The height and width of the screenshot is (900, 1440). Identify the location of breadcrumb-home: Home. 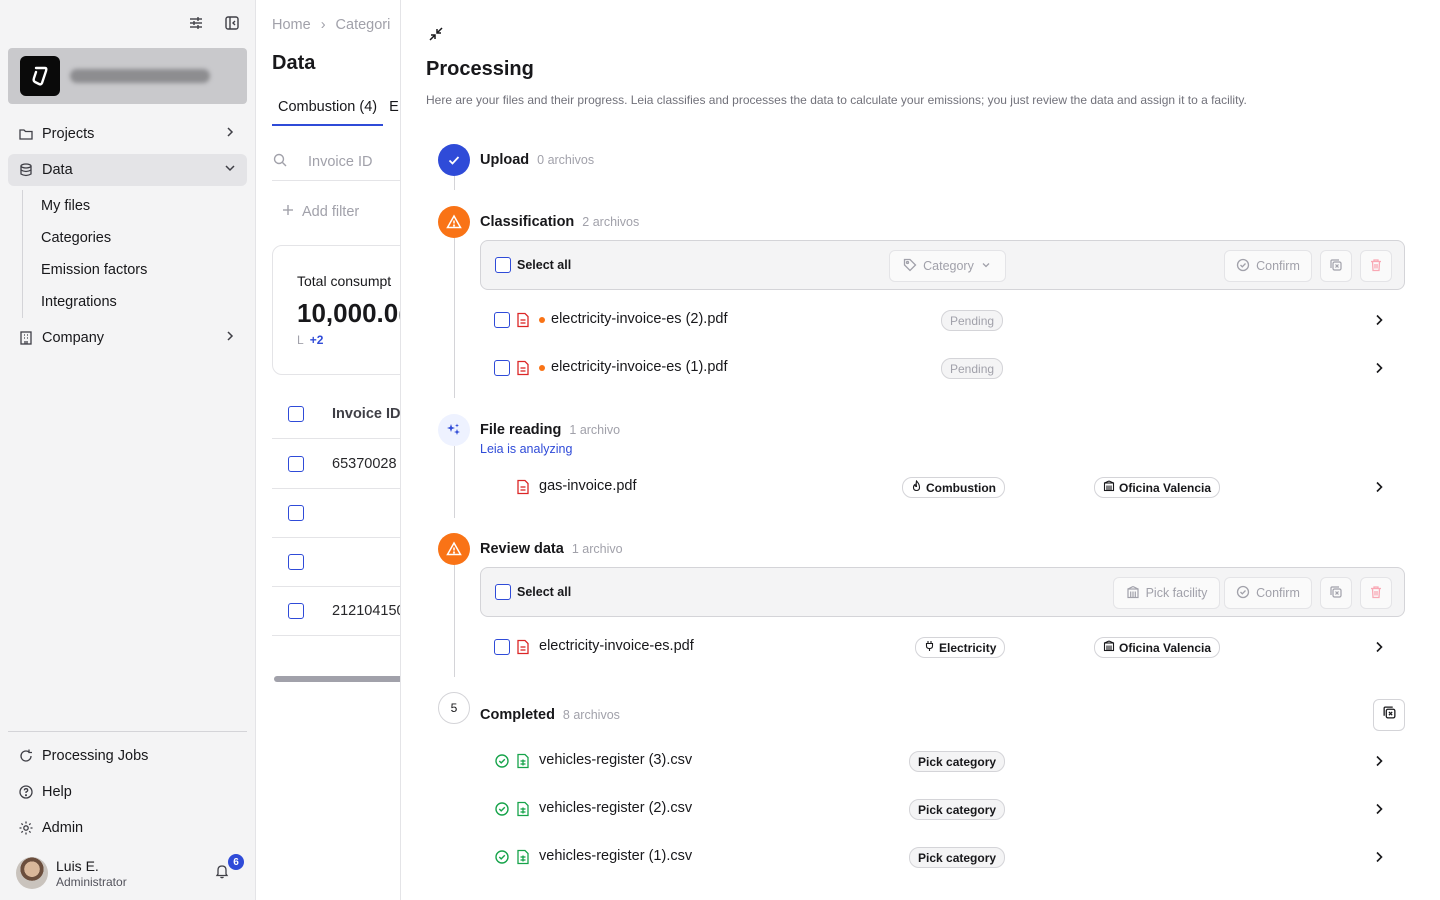
(291, 25).